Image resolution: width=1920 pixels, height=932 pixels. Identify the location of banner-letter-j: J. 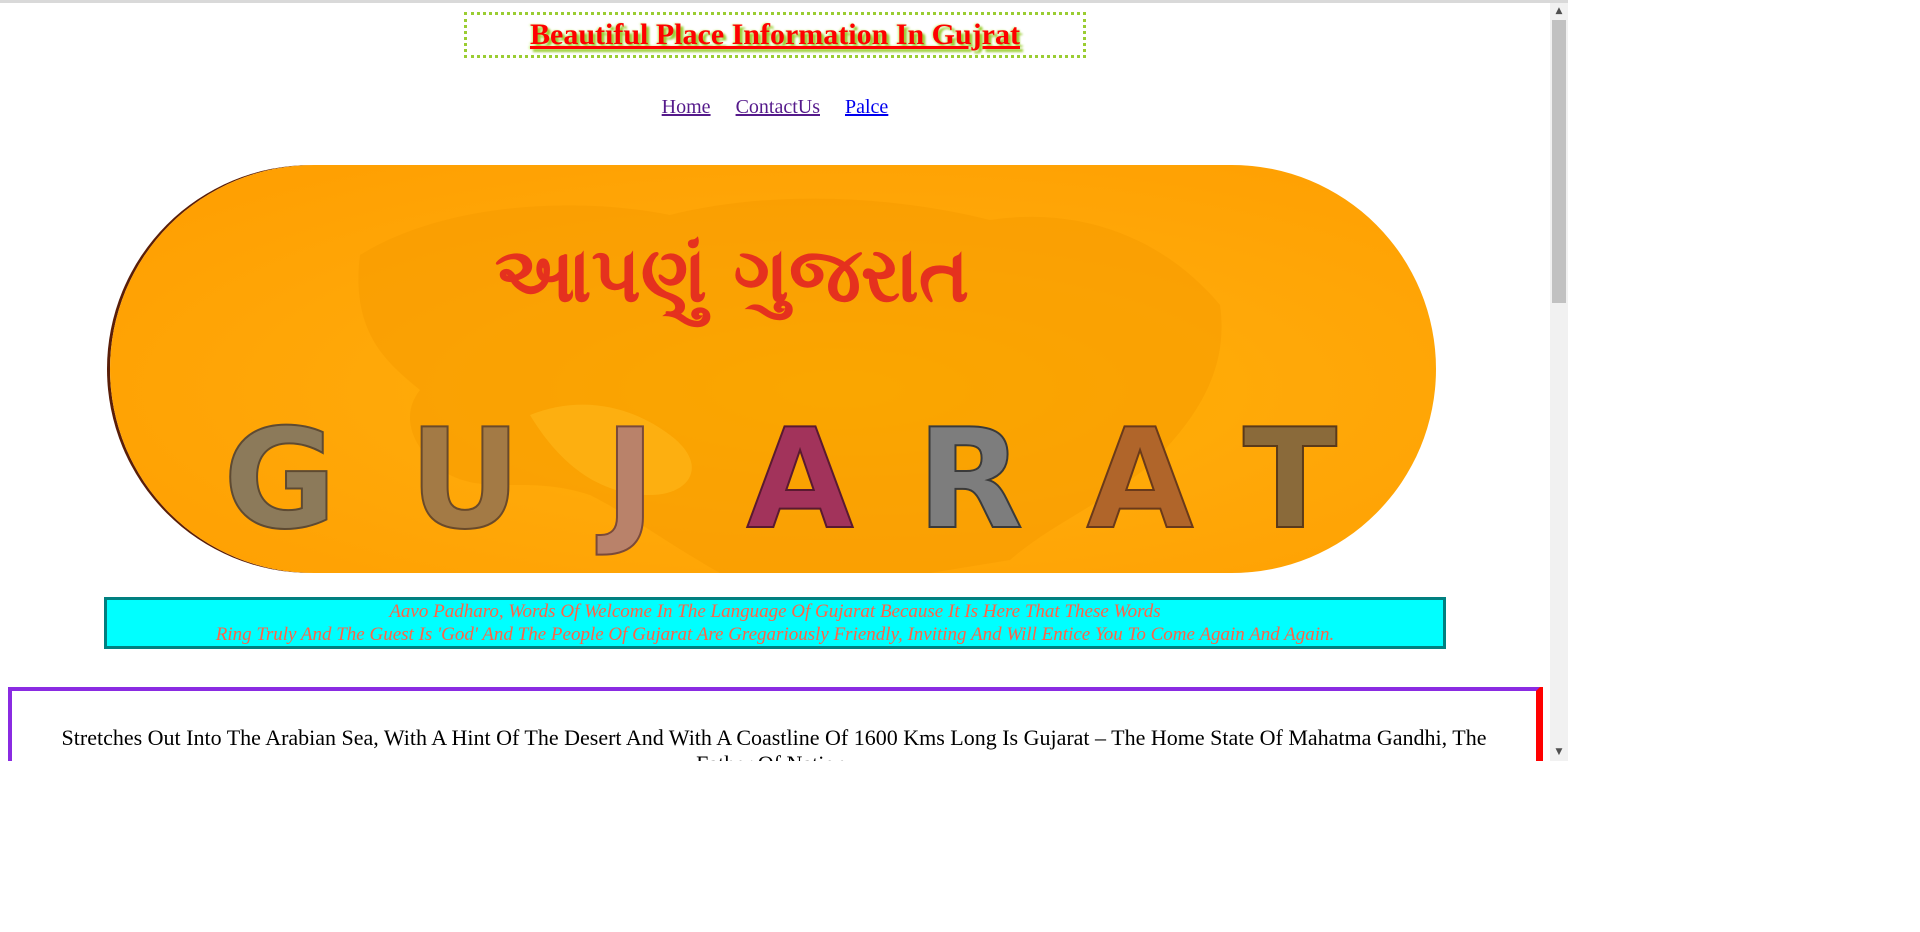
(625, 479).